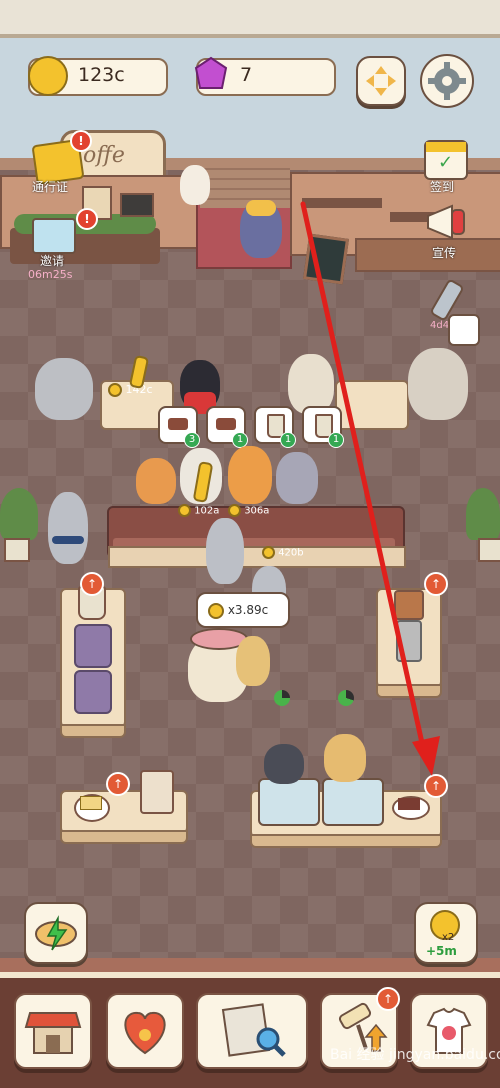 The height and width of the screenshot is (1088, 500). I want to click on heart-paw-icon, so click(145, 1033).